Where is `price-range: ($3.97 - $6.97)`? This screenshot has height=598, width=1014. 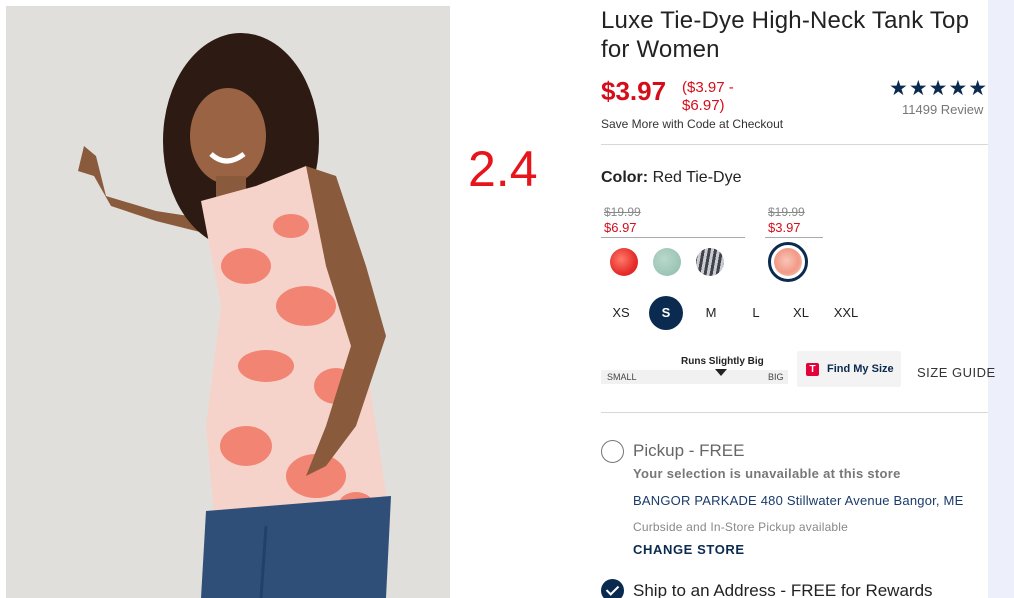 price-range: ($3.97 - $6.97) is located at coordinates (708, 96).